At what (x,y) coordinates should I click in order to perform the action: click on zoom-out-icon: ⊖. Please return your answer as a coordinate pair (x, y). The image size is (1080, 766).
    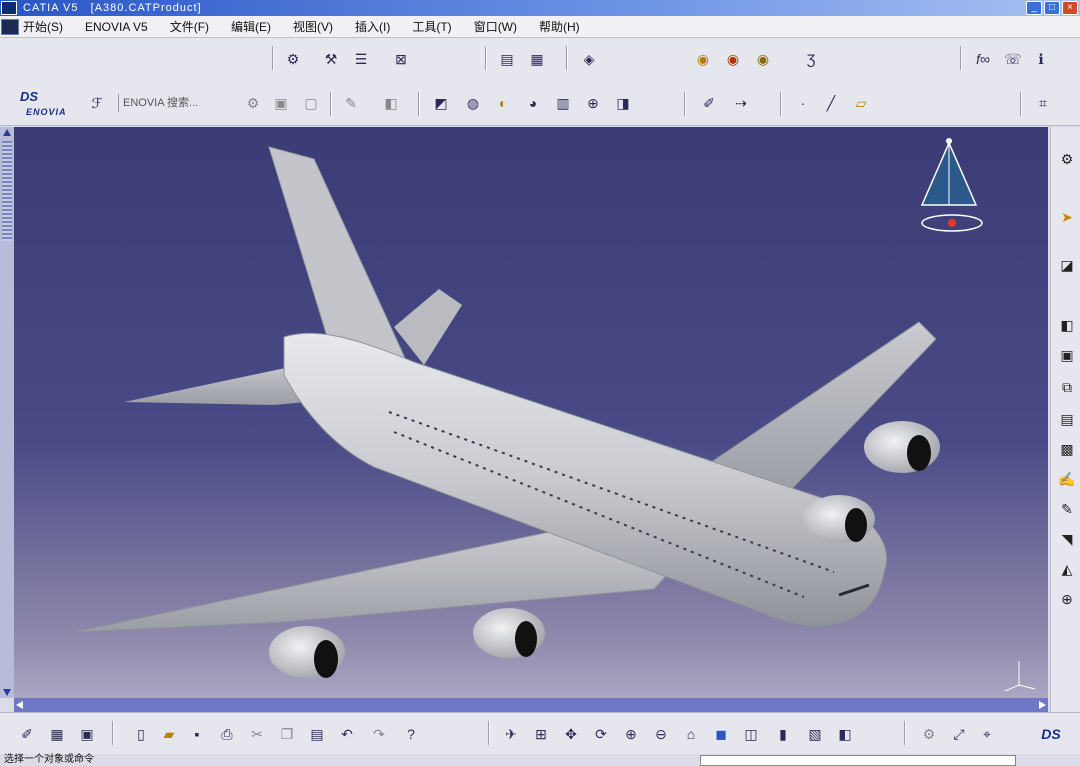
    Looking at the image, I should click on (661, 734).